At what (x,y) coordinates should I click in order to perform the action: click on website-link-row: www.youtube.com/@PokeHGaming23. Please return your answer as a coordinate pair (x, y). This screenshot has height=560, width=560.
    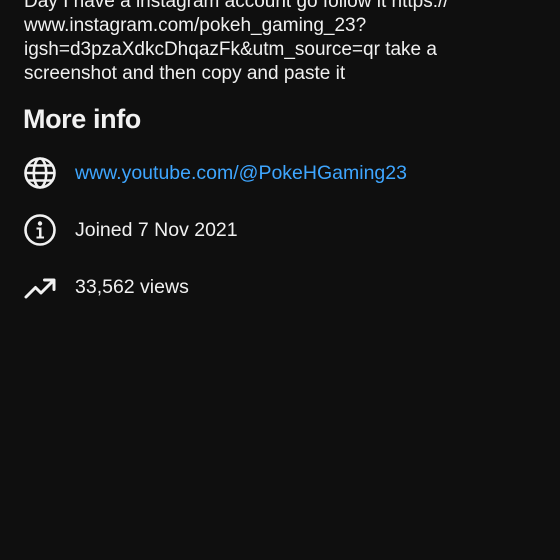
    Looking at the image, I should click on (214, 173).